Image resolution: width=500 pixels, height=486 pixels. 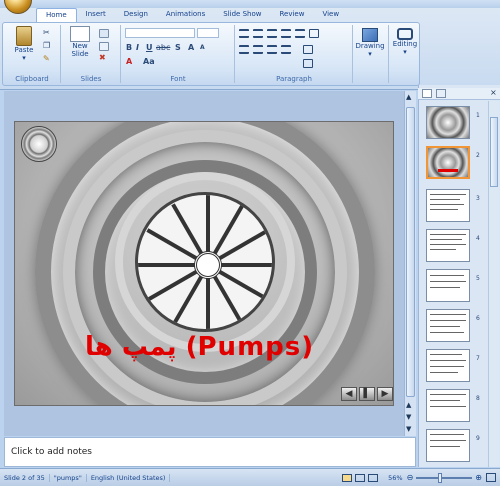 I want to click on notes-placeholder: Click to add notes, so click(x=51, y=452).